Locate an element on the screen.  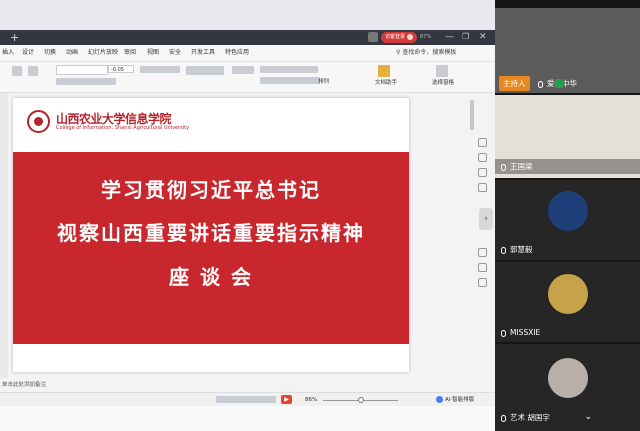
alignment-buttons is located at coordinates (290, 80).